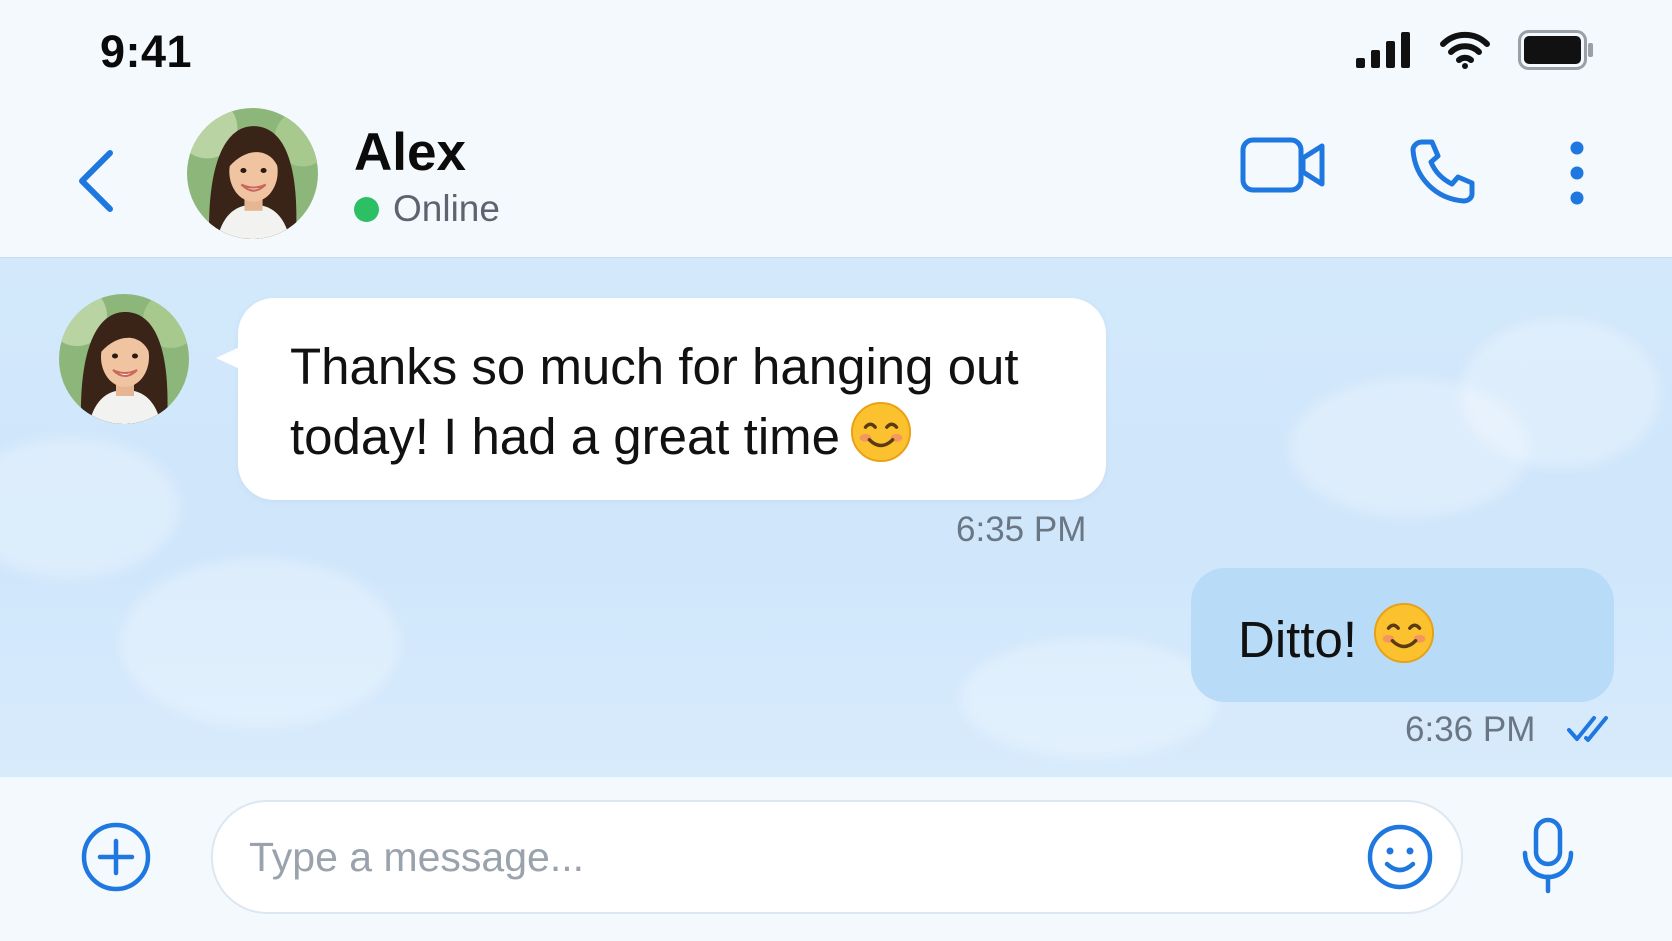 The width and height of the screenshot is (1672, 941). What do you see at coordinates (116, 857) in the screenshot?
I see `plus-circle-icon` at bounding box center [116, 857].